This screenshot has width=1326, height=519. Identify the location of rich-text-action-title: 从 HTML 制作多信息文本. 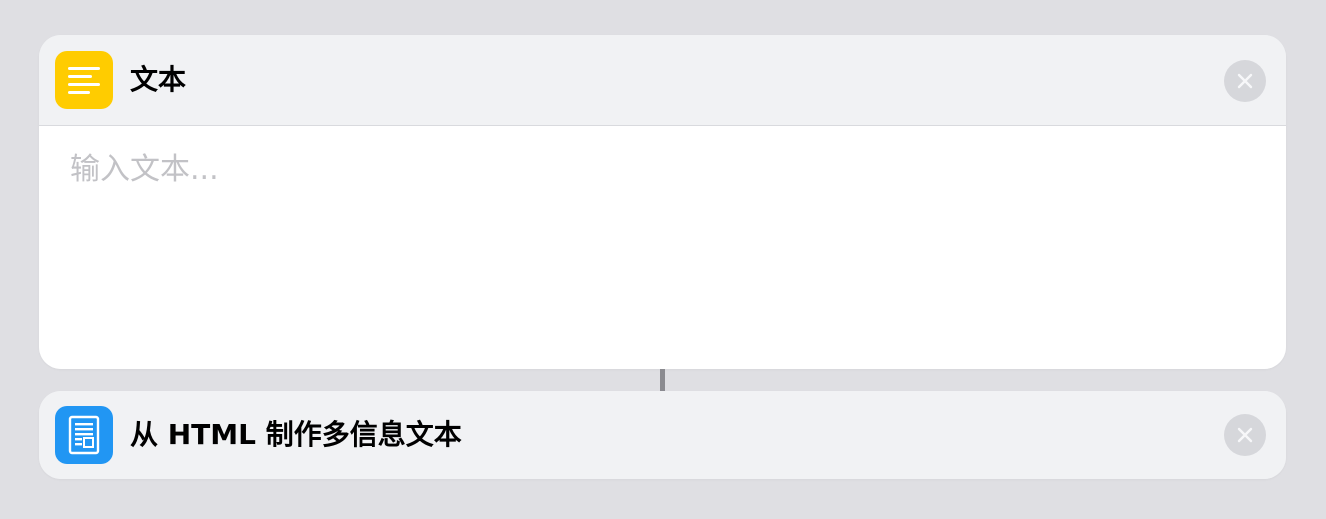
(296, 434).